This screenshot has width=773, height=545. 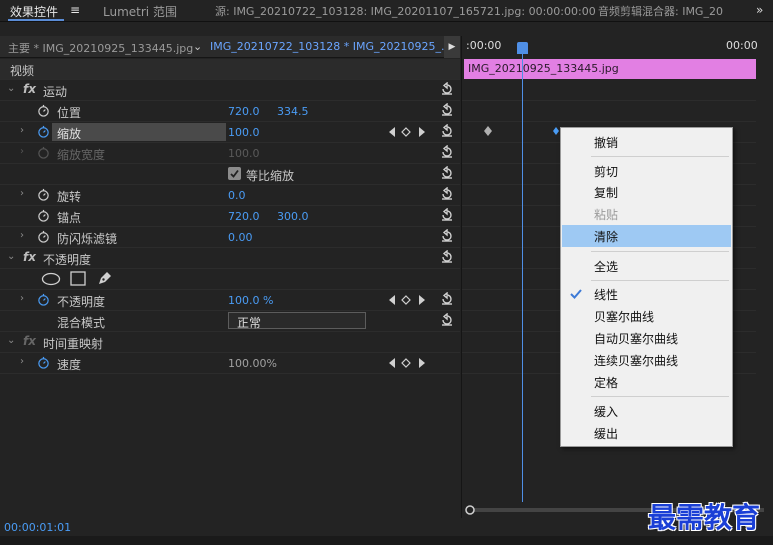 I want to click on menu-item-bezier: 贝塞尔曲线, so click(x=646, y=316).